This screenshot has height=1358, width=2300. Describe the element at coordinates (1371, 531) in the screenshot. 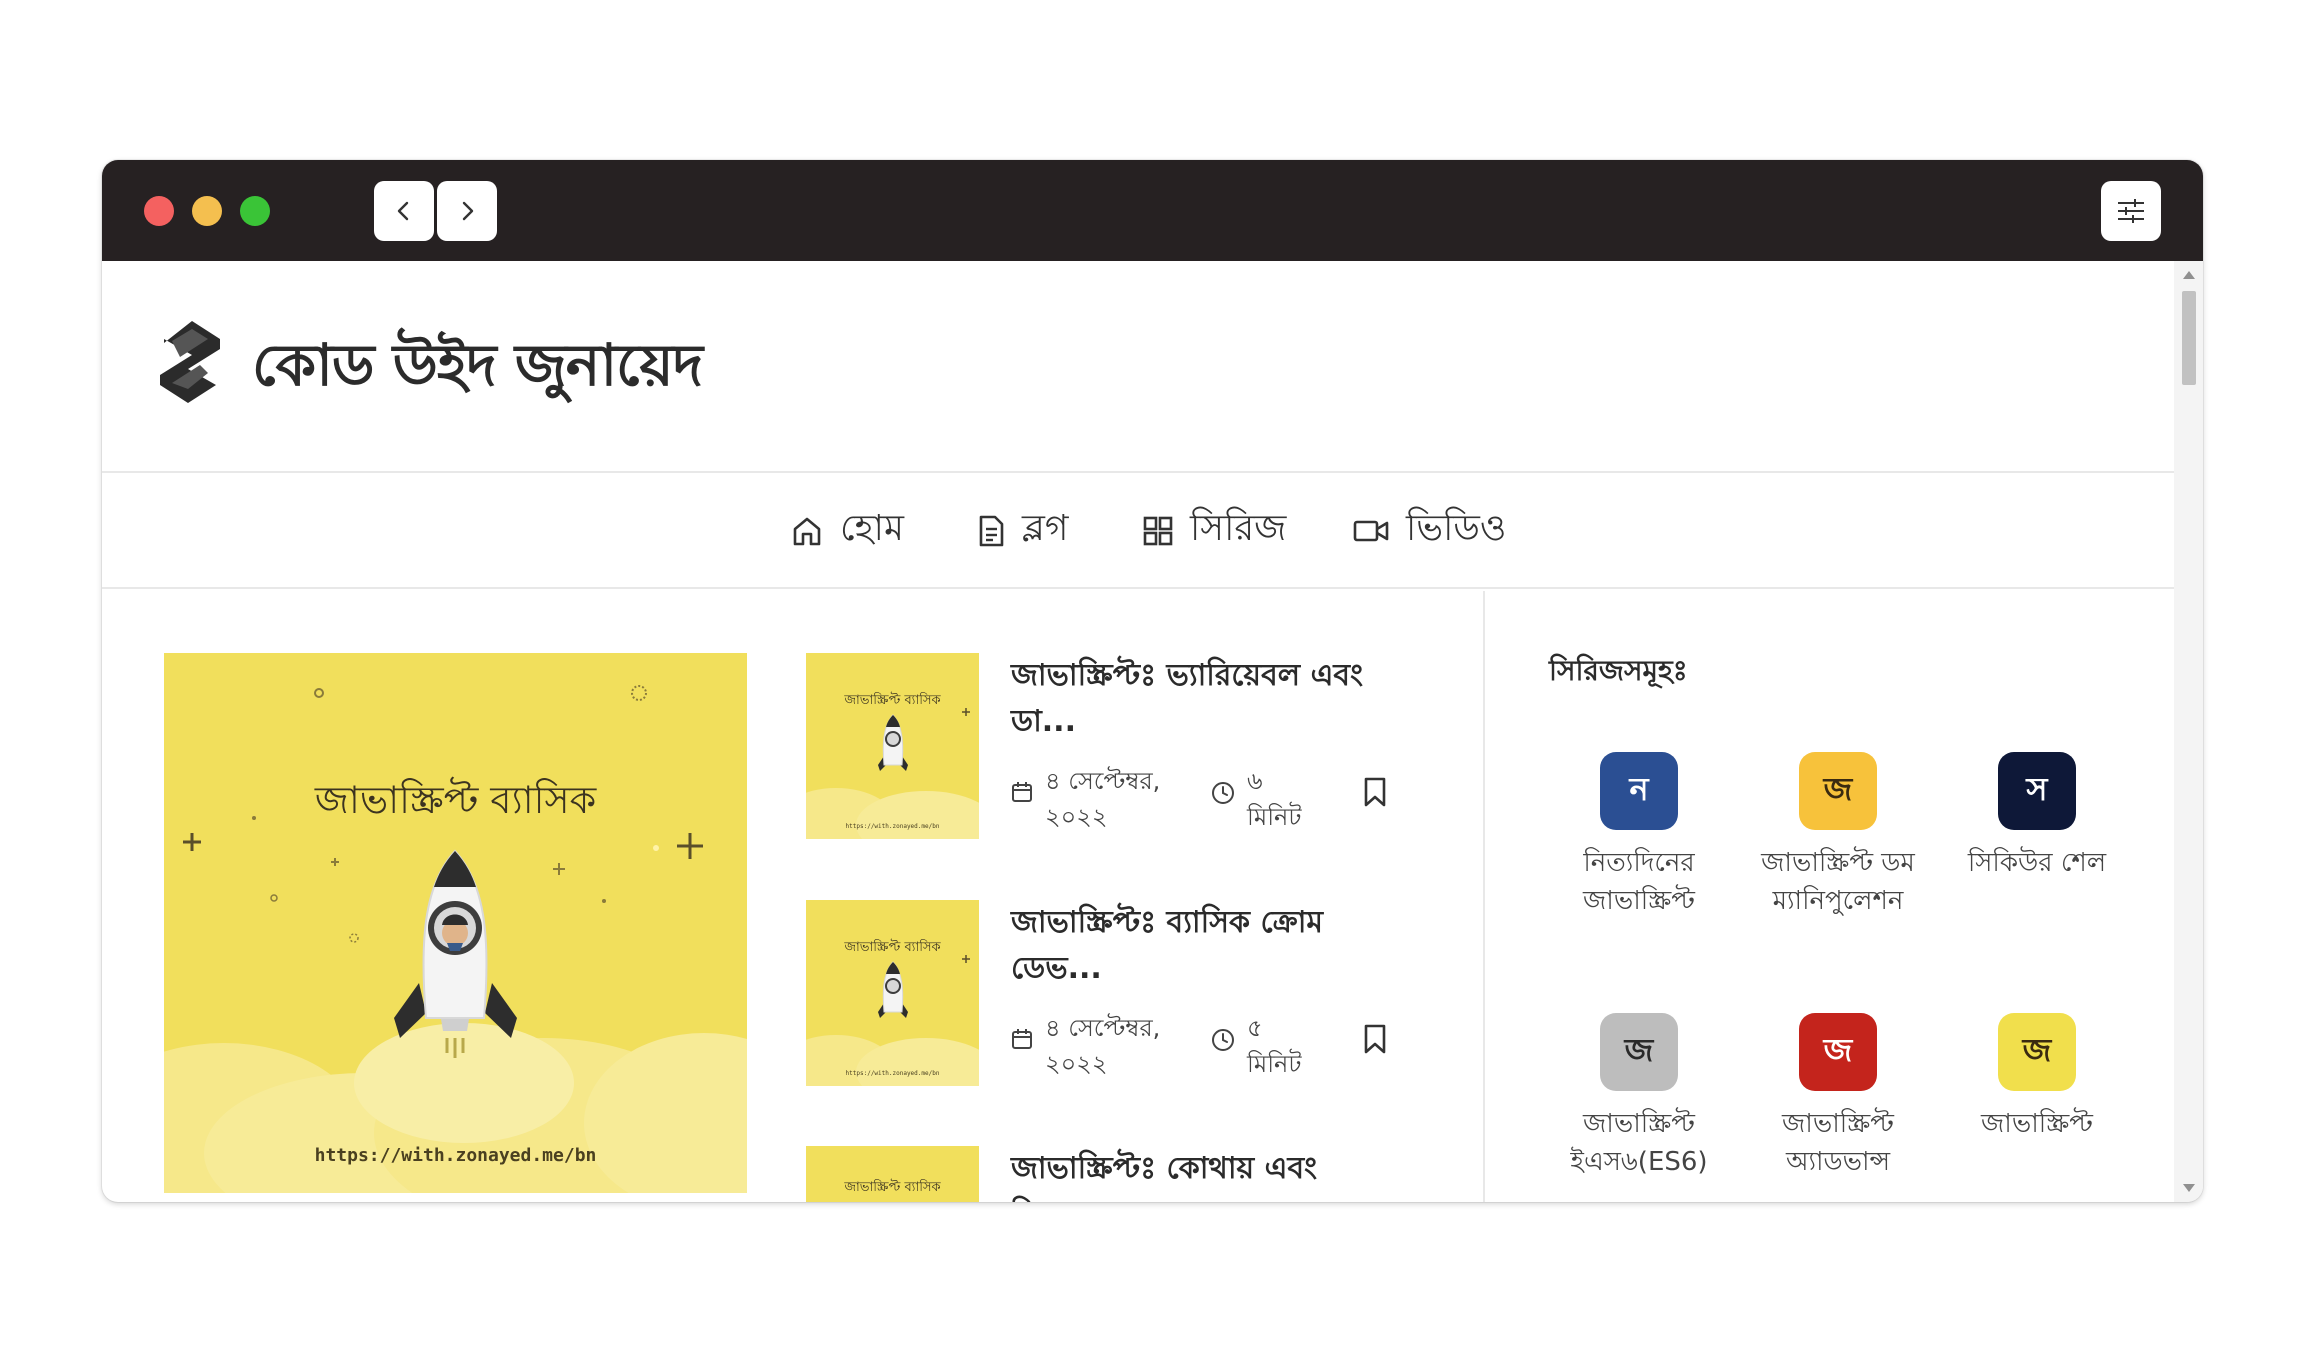

I see `video-icon` at that location.